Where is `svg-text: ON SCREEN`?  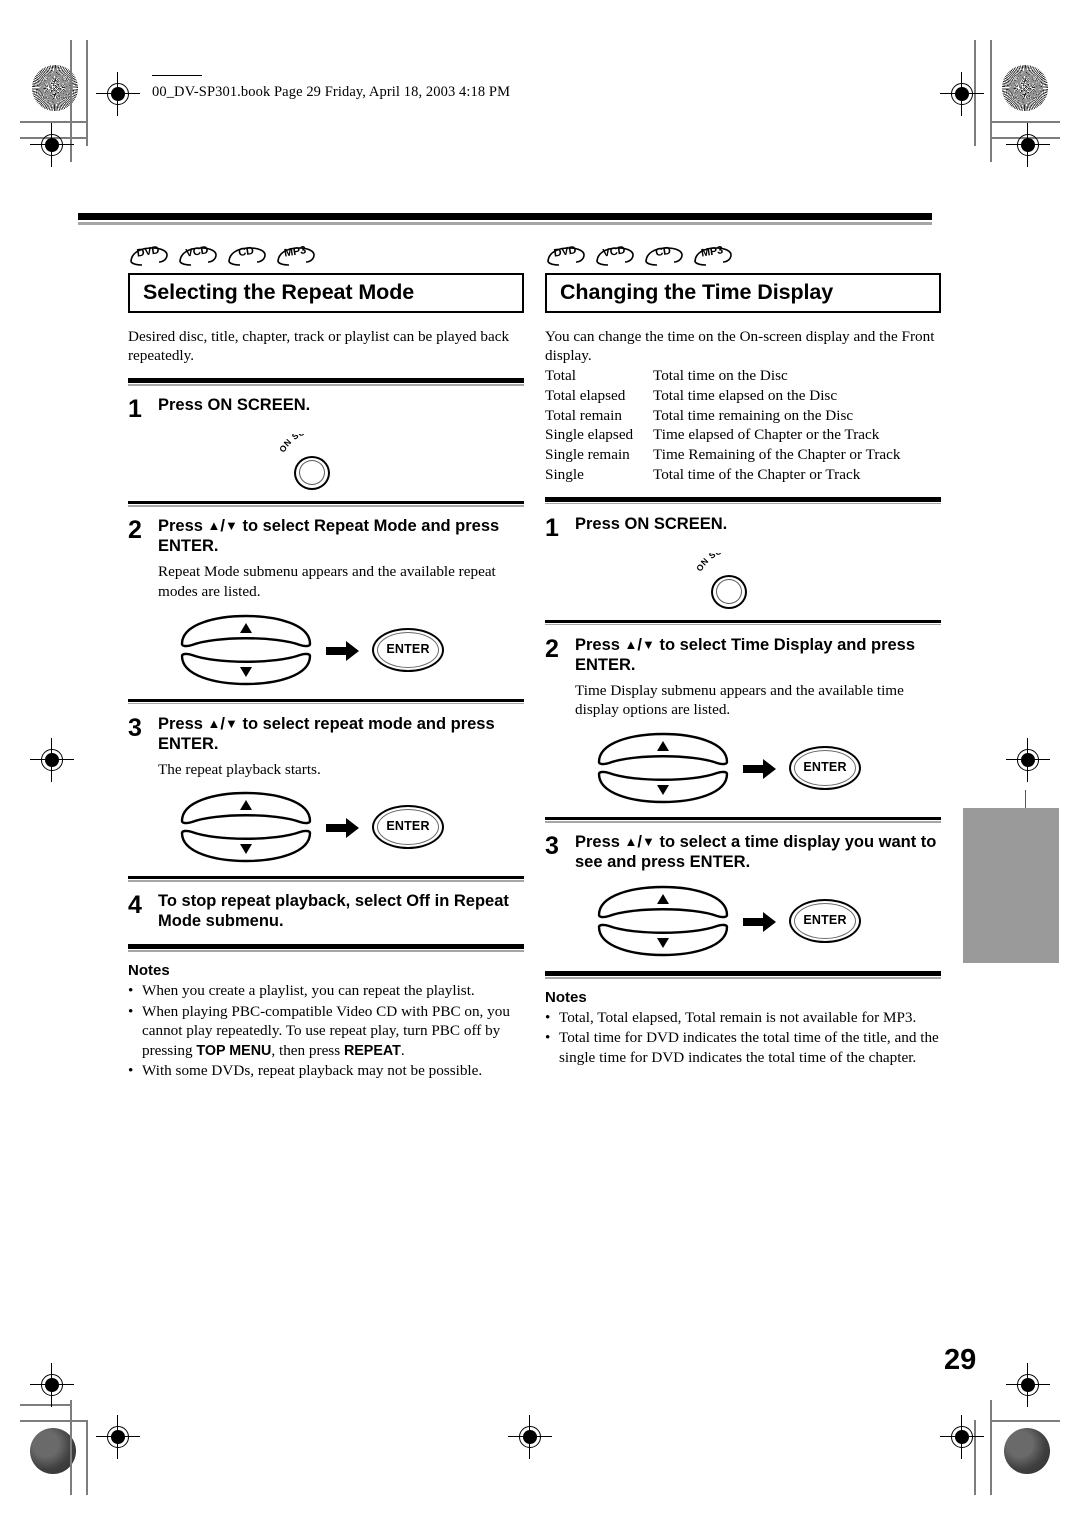
svg-text: ON SCREEN is located at coordinates (305, 444).